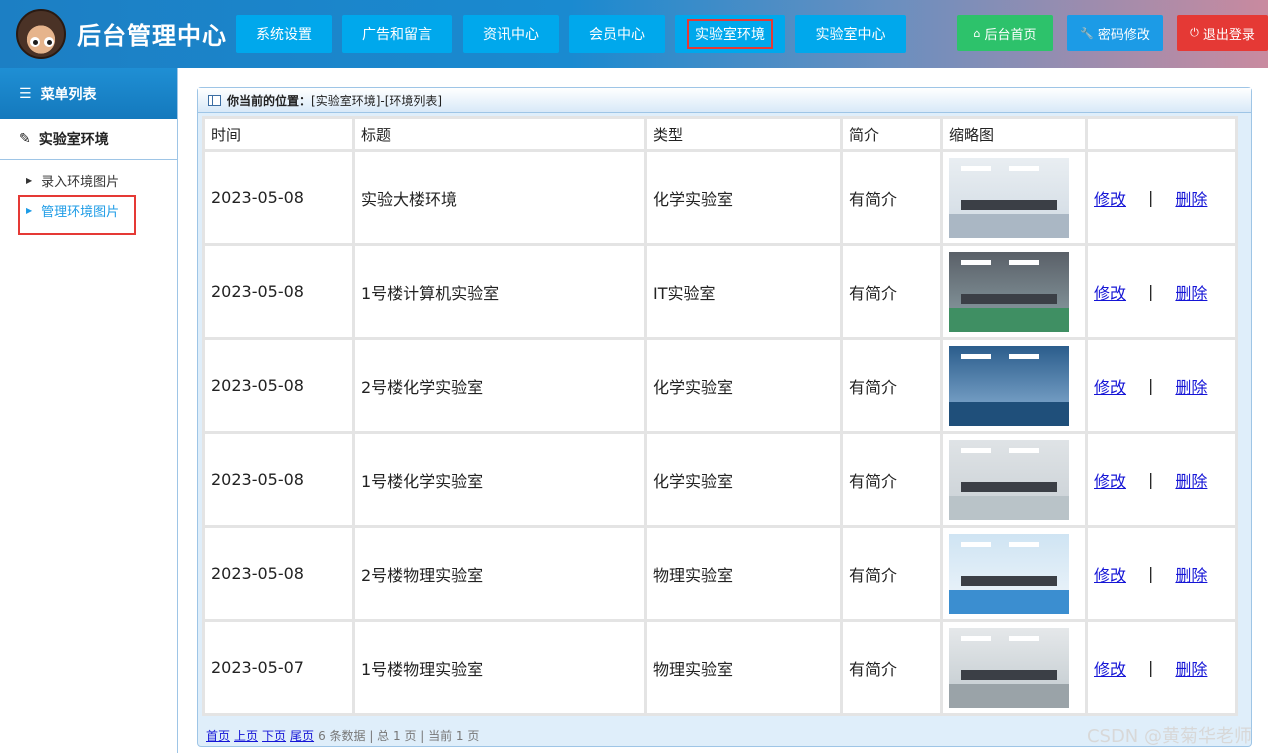  Describe the element at coordinates (274, 735) in the screenshot. I see `pager-next: 下页` at that location.